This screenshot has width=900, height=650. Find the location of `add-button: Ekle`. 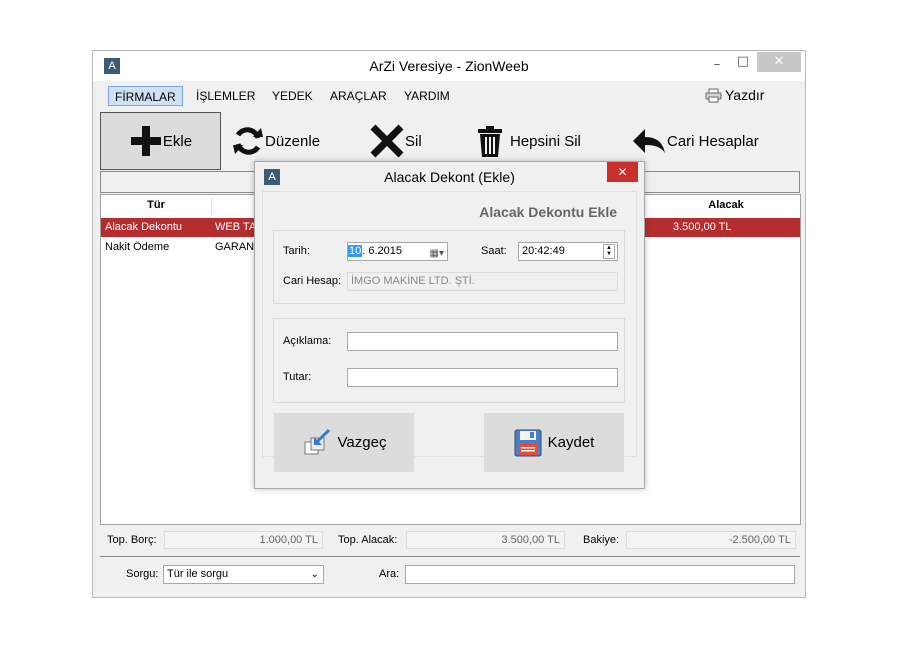

add-button: Ekle is located at coordinates (160, 141).